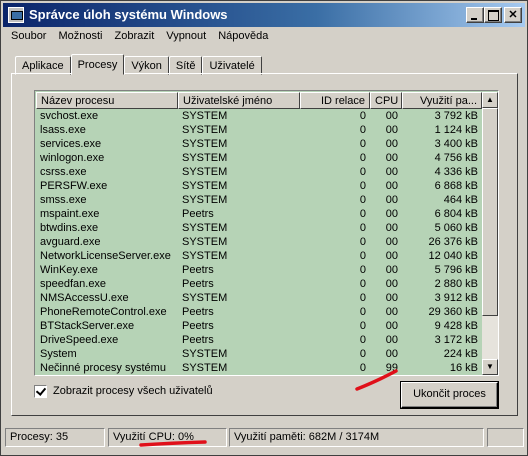  What do you see at coordinates (72, 158) in the screenshot?
I see `process-name: winlogon.exe` at bounding box center [72, 158].